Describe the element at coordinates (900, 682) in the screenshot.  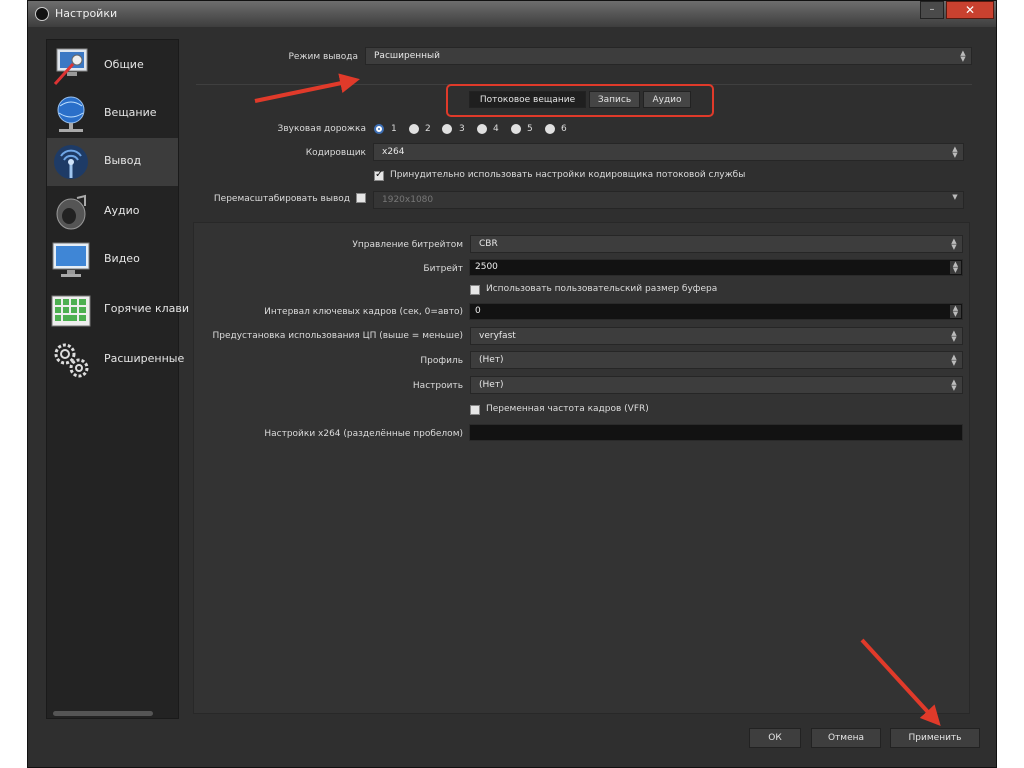
I see `annotation-arrow-apply` at that location.